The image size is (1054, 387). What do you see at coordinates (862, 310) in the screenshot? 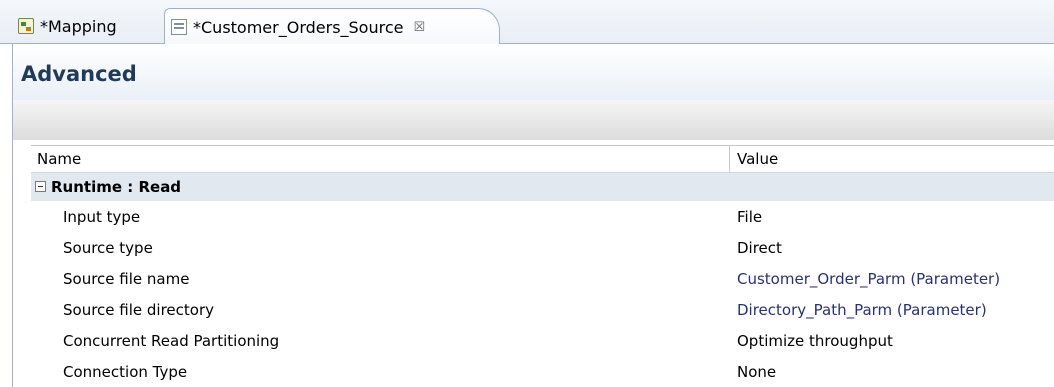
I see `property-value-parameter: Directory_Path_Parm (Parameter)` at bounding box center [862, 310].